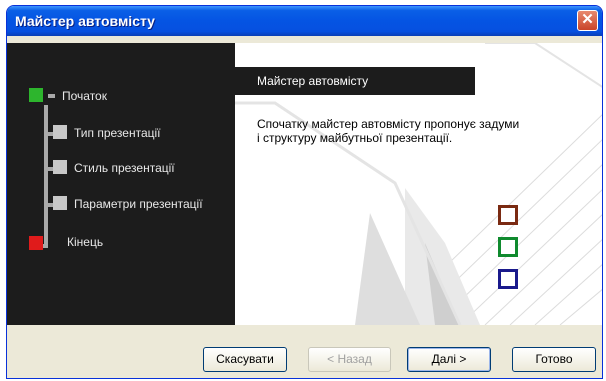 The width and height of the screenshot is (606, 381). Describe the element at coordinates (60, 167) in the screenshot. I see `step-marker-style` at that location.